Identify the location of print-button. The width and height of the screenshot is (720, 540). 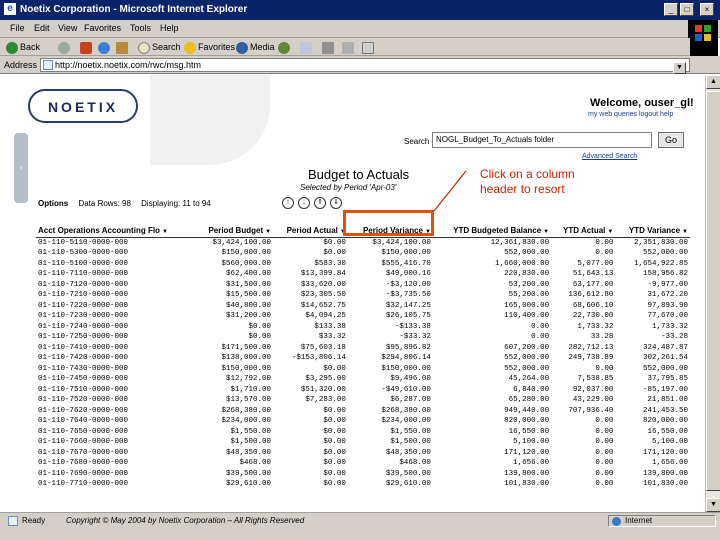
(329, 47).